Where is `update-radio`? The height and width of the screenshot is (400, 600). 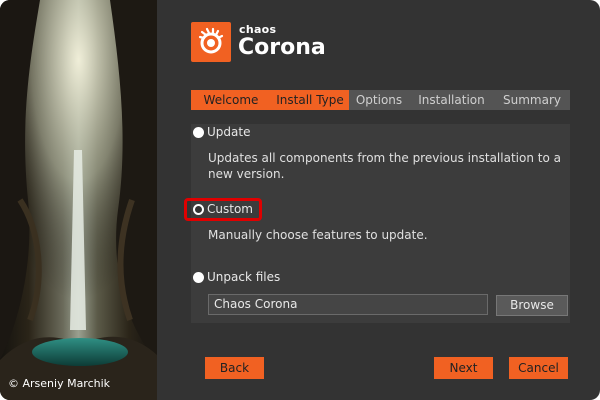 update-radio is located at coordinates (198, 132).